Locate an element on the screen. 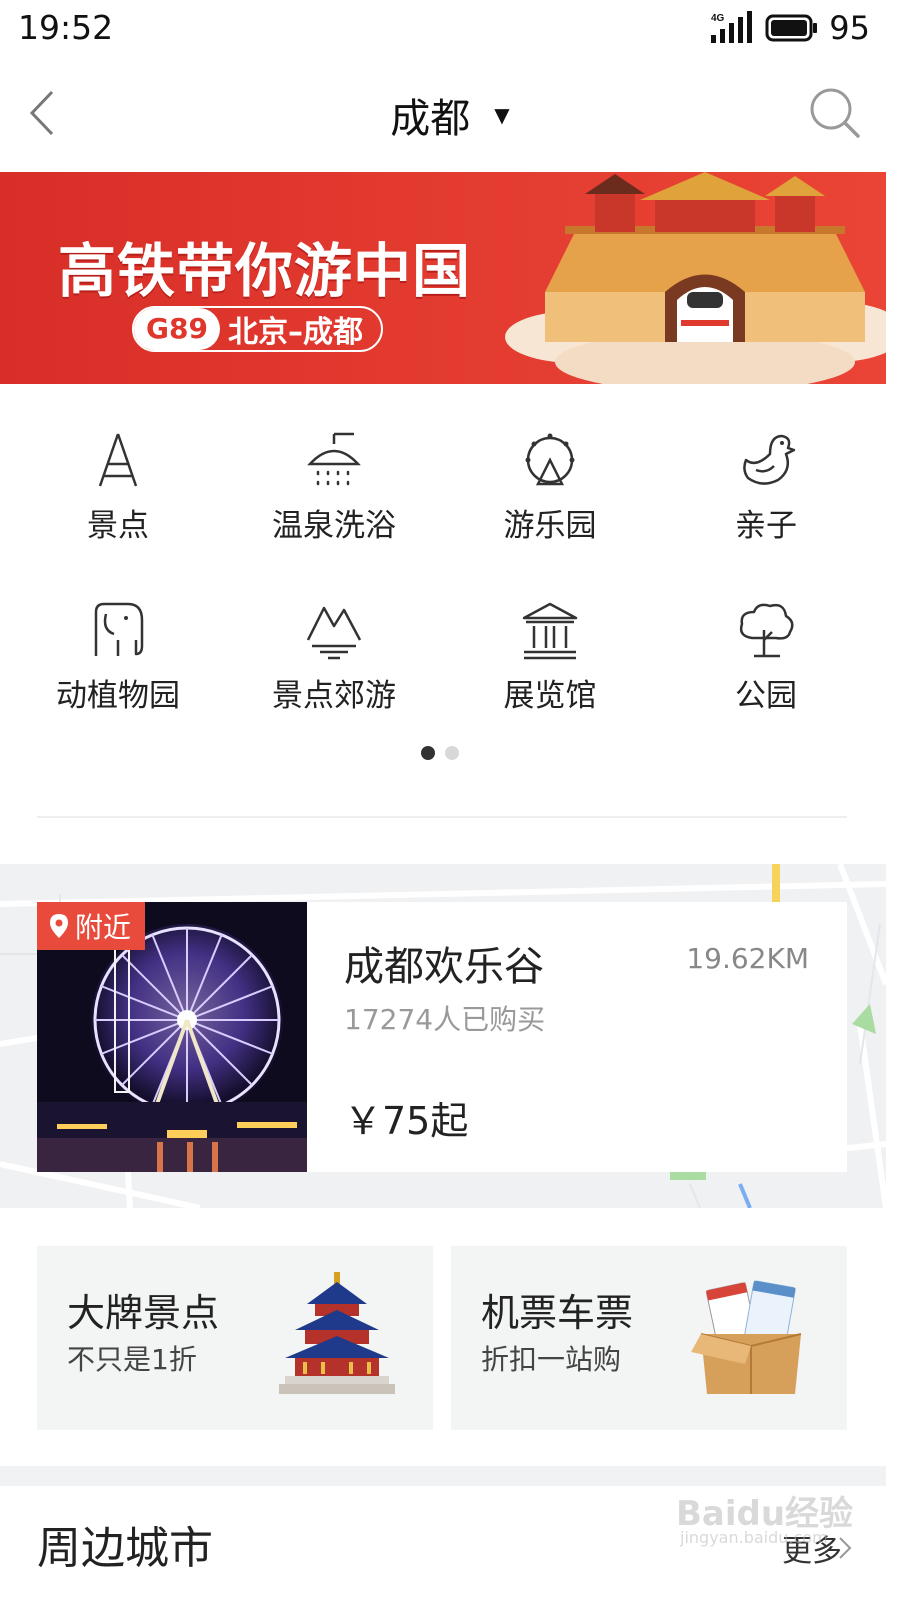  banner-route-pill: G89 北京–成都 is located at coordinates (257, 329).